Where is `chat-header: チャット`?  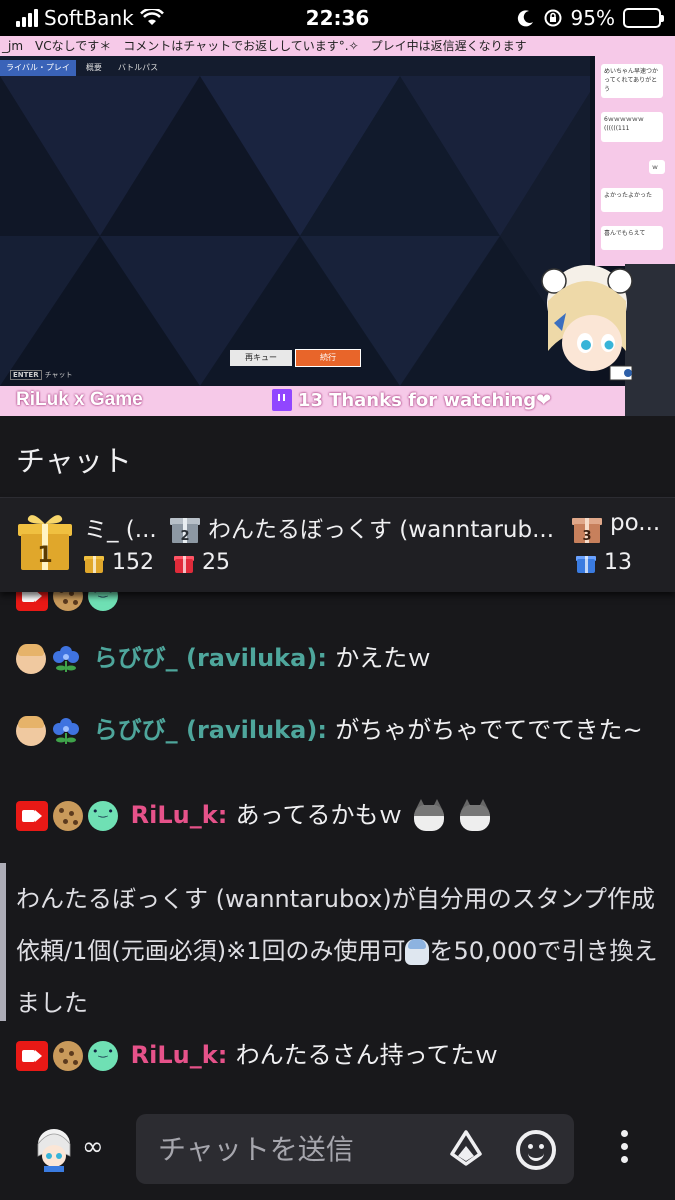 chat-header: チャット is located at coordinates (337, 457).